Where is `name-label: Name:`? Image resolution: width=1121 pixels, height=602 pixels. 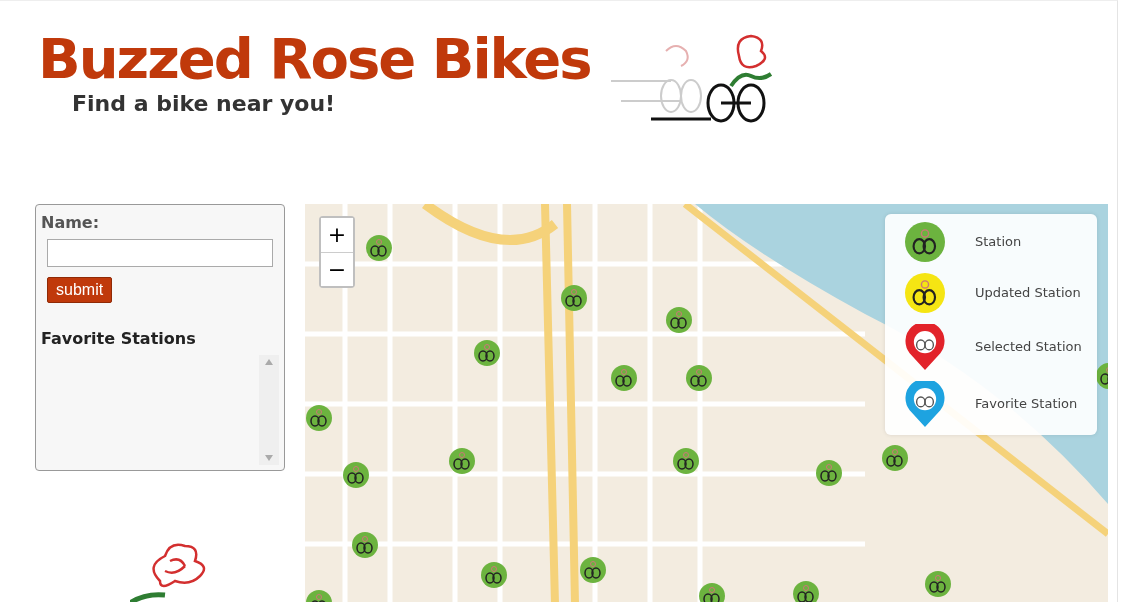
name-label: Name: is located at coordinates (71, 223).